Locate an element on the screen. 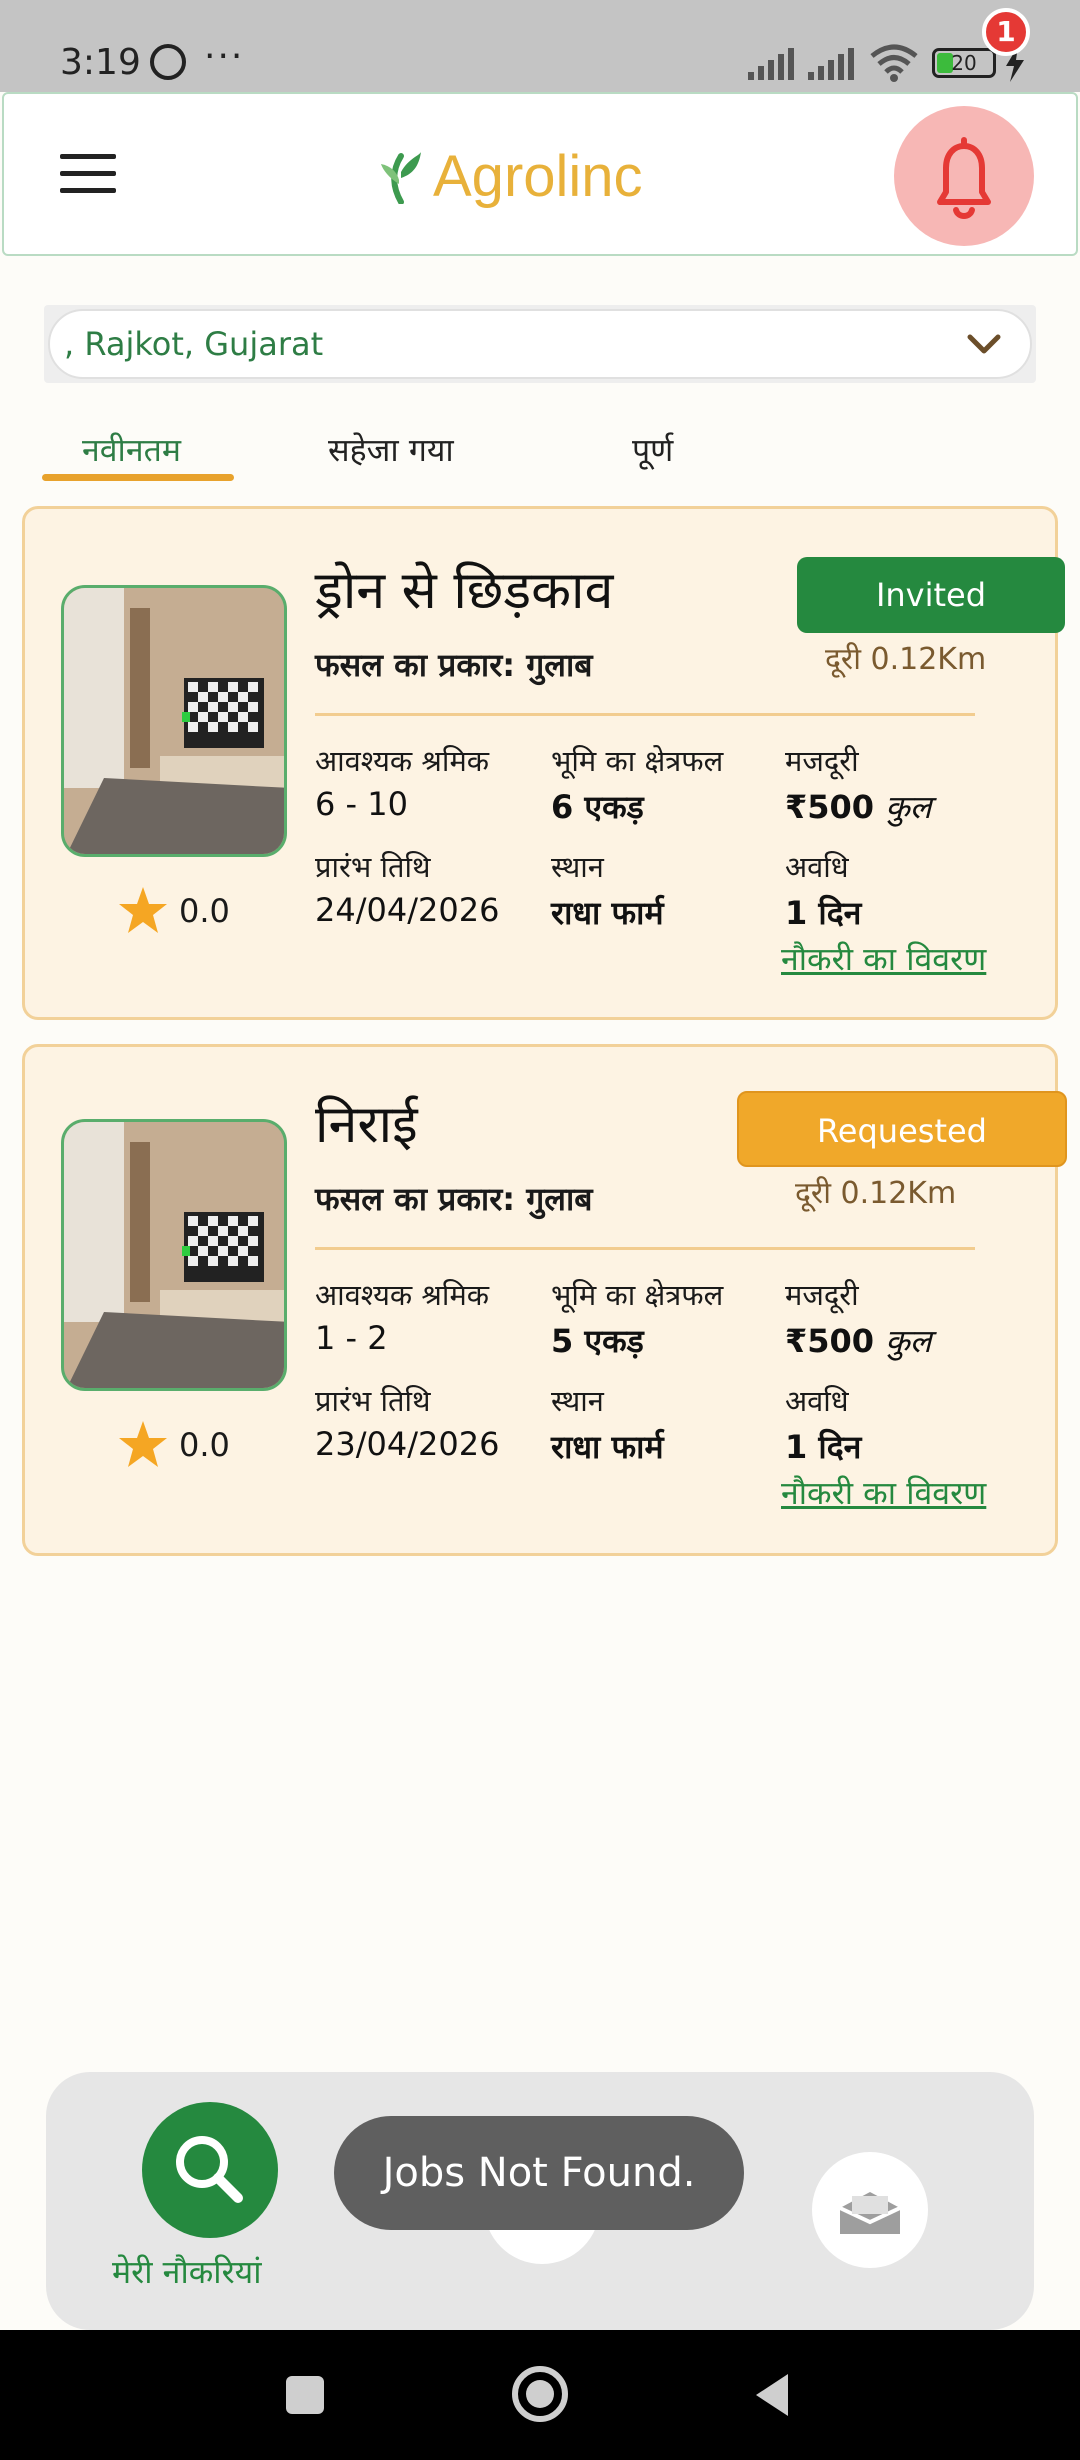  chevron-down-icon is located at coordinates (984, 344).